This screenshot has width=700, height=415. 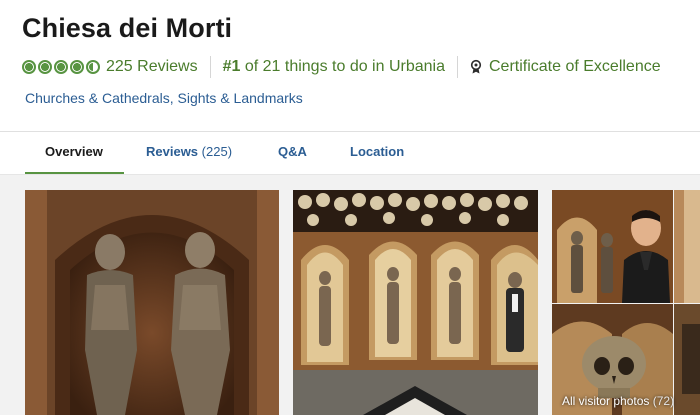 What do you see at coordinates (575, 67) in the screenshot?
I see `certificate-of-excellence: Certificate of Excellence` at bounding box center [575, 67].